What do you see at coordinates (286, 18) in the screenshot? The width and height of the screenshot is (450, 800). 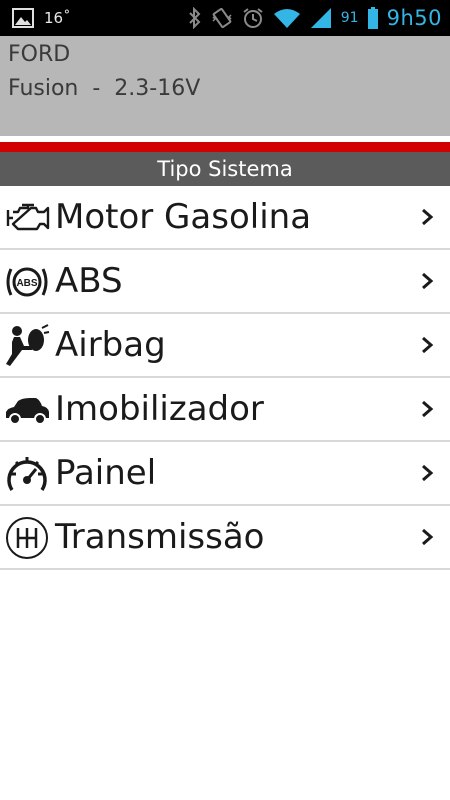 I see `wifi-icon` at bounding box center [286, 18].